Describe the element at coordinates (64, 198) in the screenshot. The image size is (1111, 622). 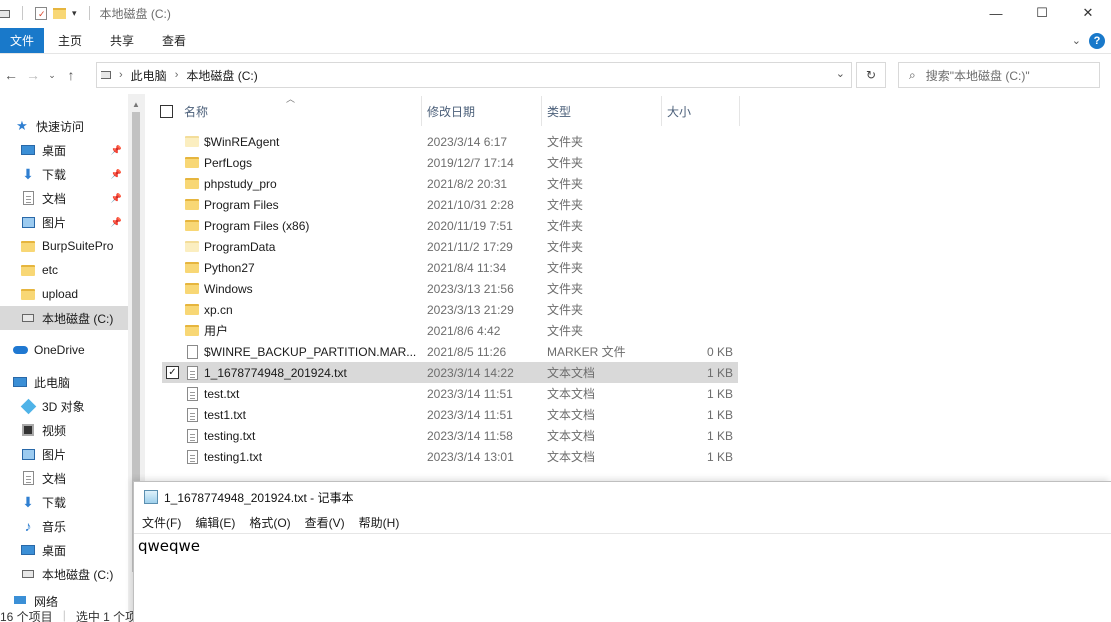
I see `nav-item-documents: 文档 📌` at that location.